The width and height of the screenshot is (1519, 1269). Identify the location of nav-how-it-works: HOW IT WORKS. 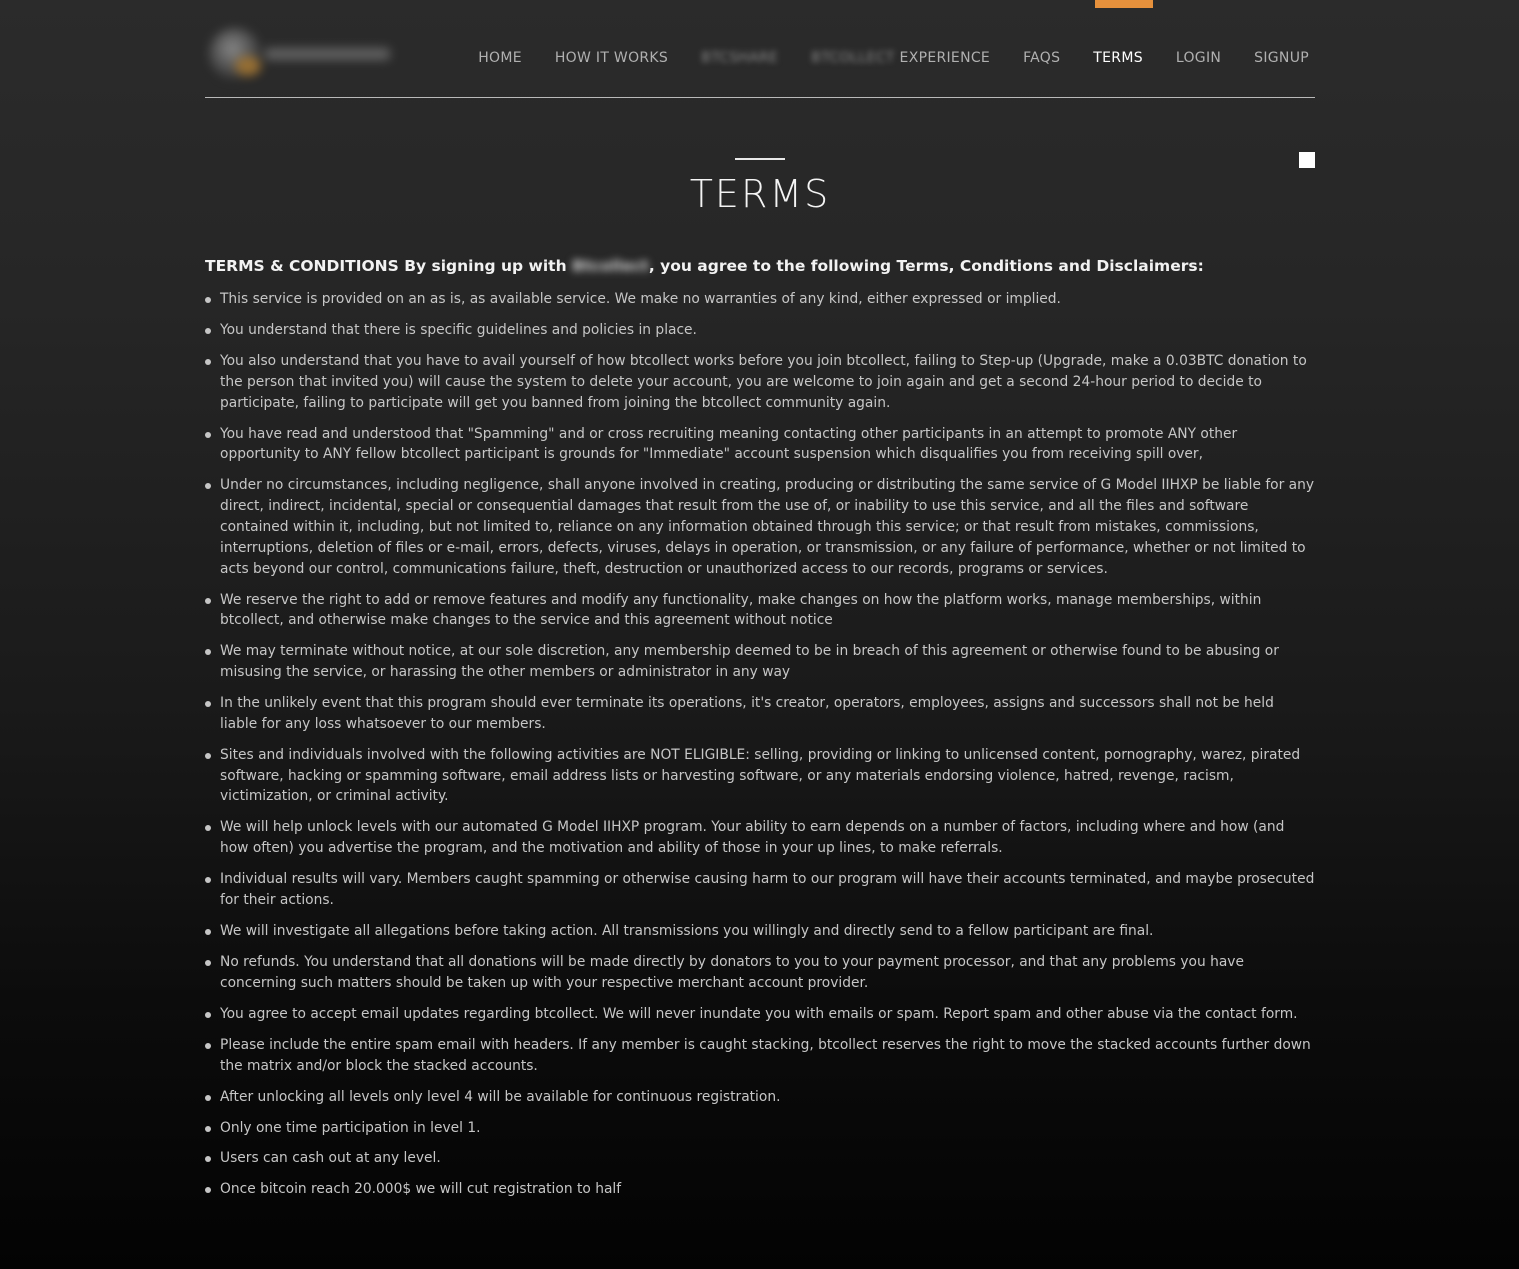
(611, 58).